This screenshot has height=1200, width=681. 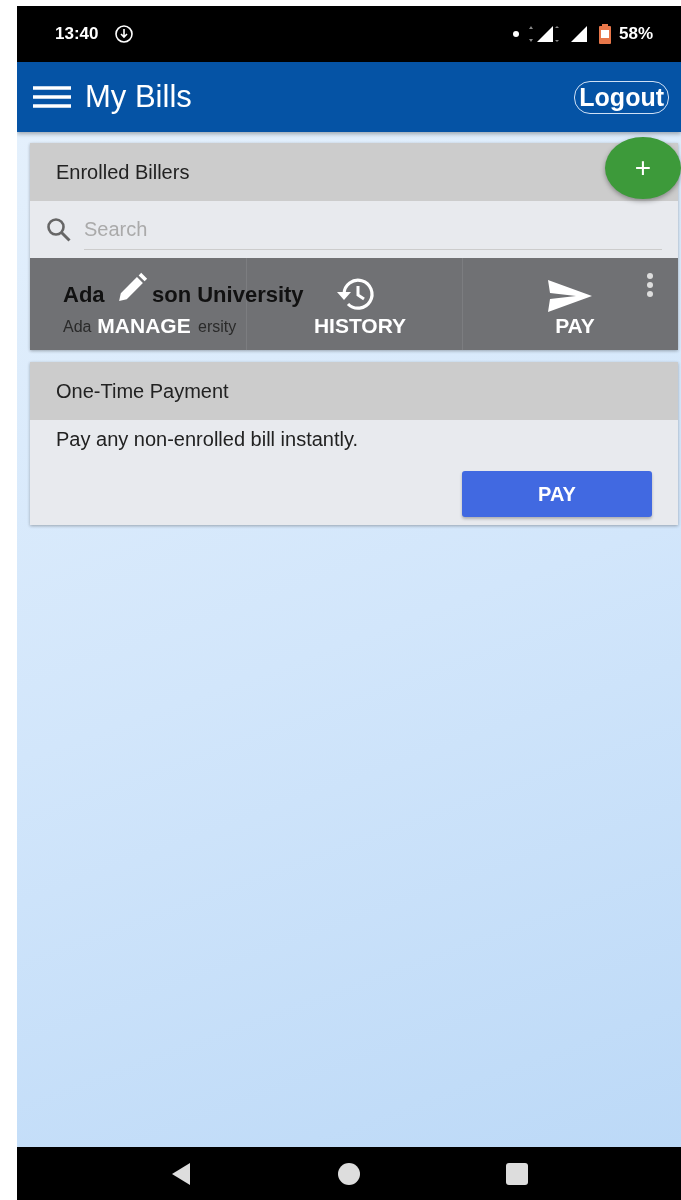 I want to click on clock-time: 13:40, so click(x=77, y=34).